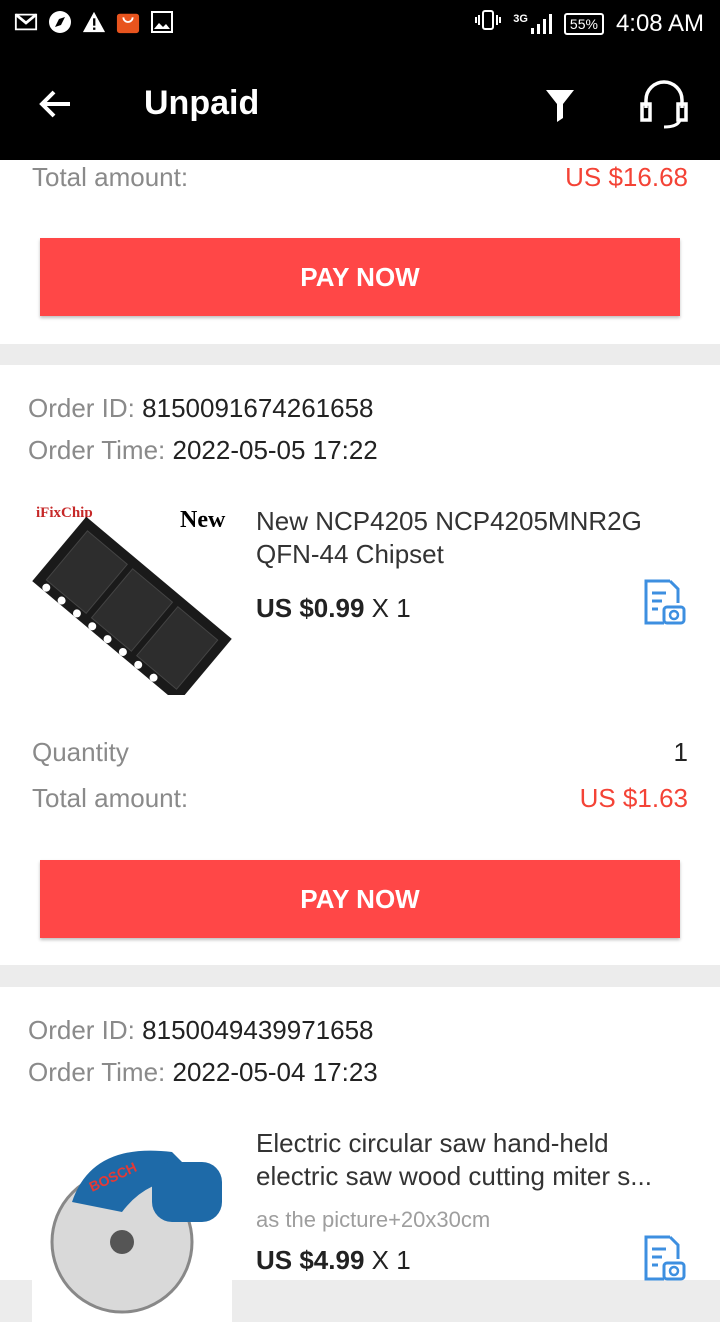 The image size is (720, 1322). Describe the element at coordinates (360, 752) in the screenshot. I see `quantity-row: Quantity 1` at that location.